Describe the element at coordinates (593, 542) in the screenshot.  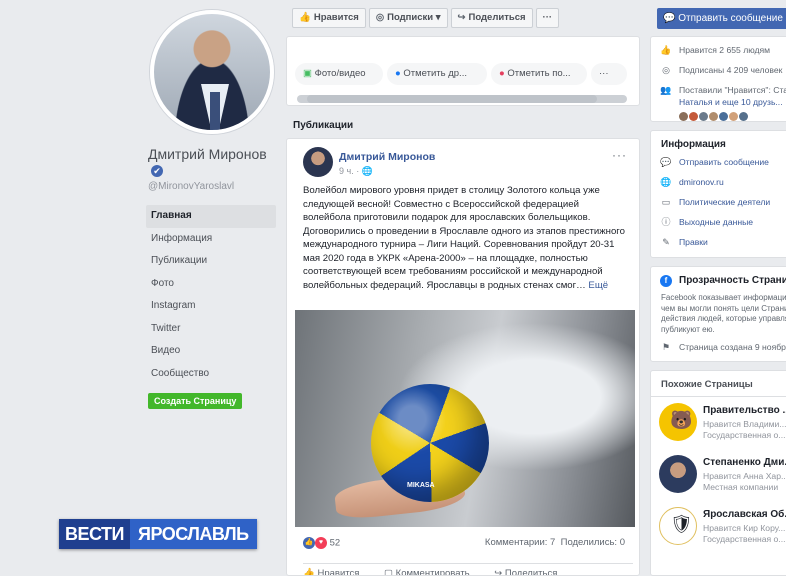
I see `shares-count: Поделились: 0` at that location.